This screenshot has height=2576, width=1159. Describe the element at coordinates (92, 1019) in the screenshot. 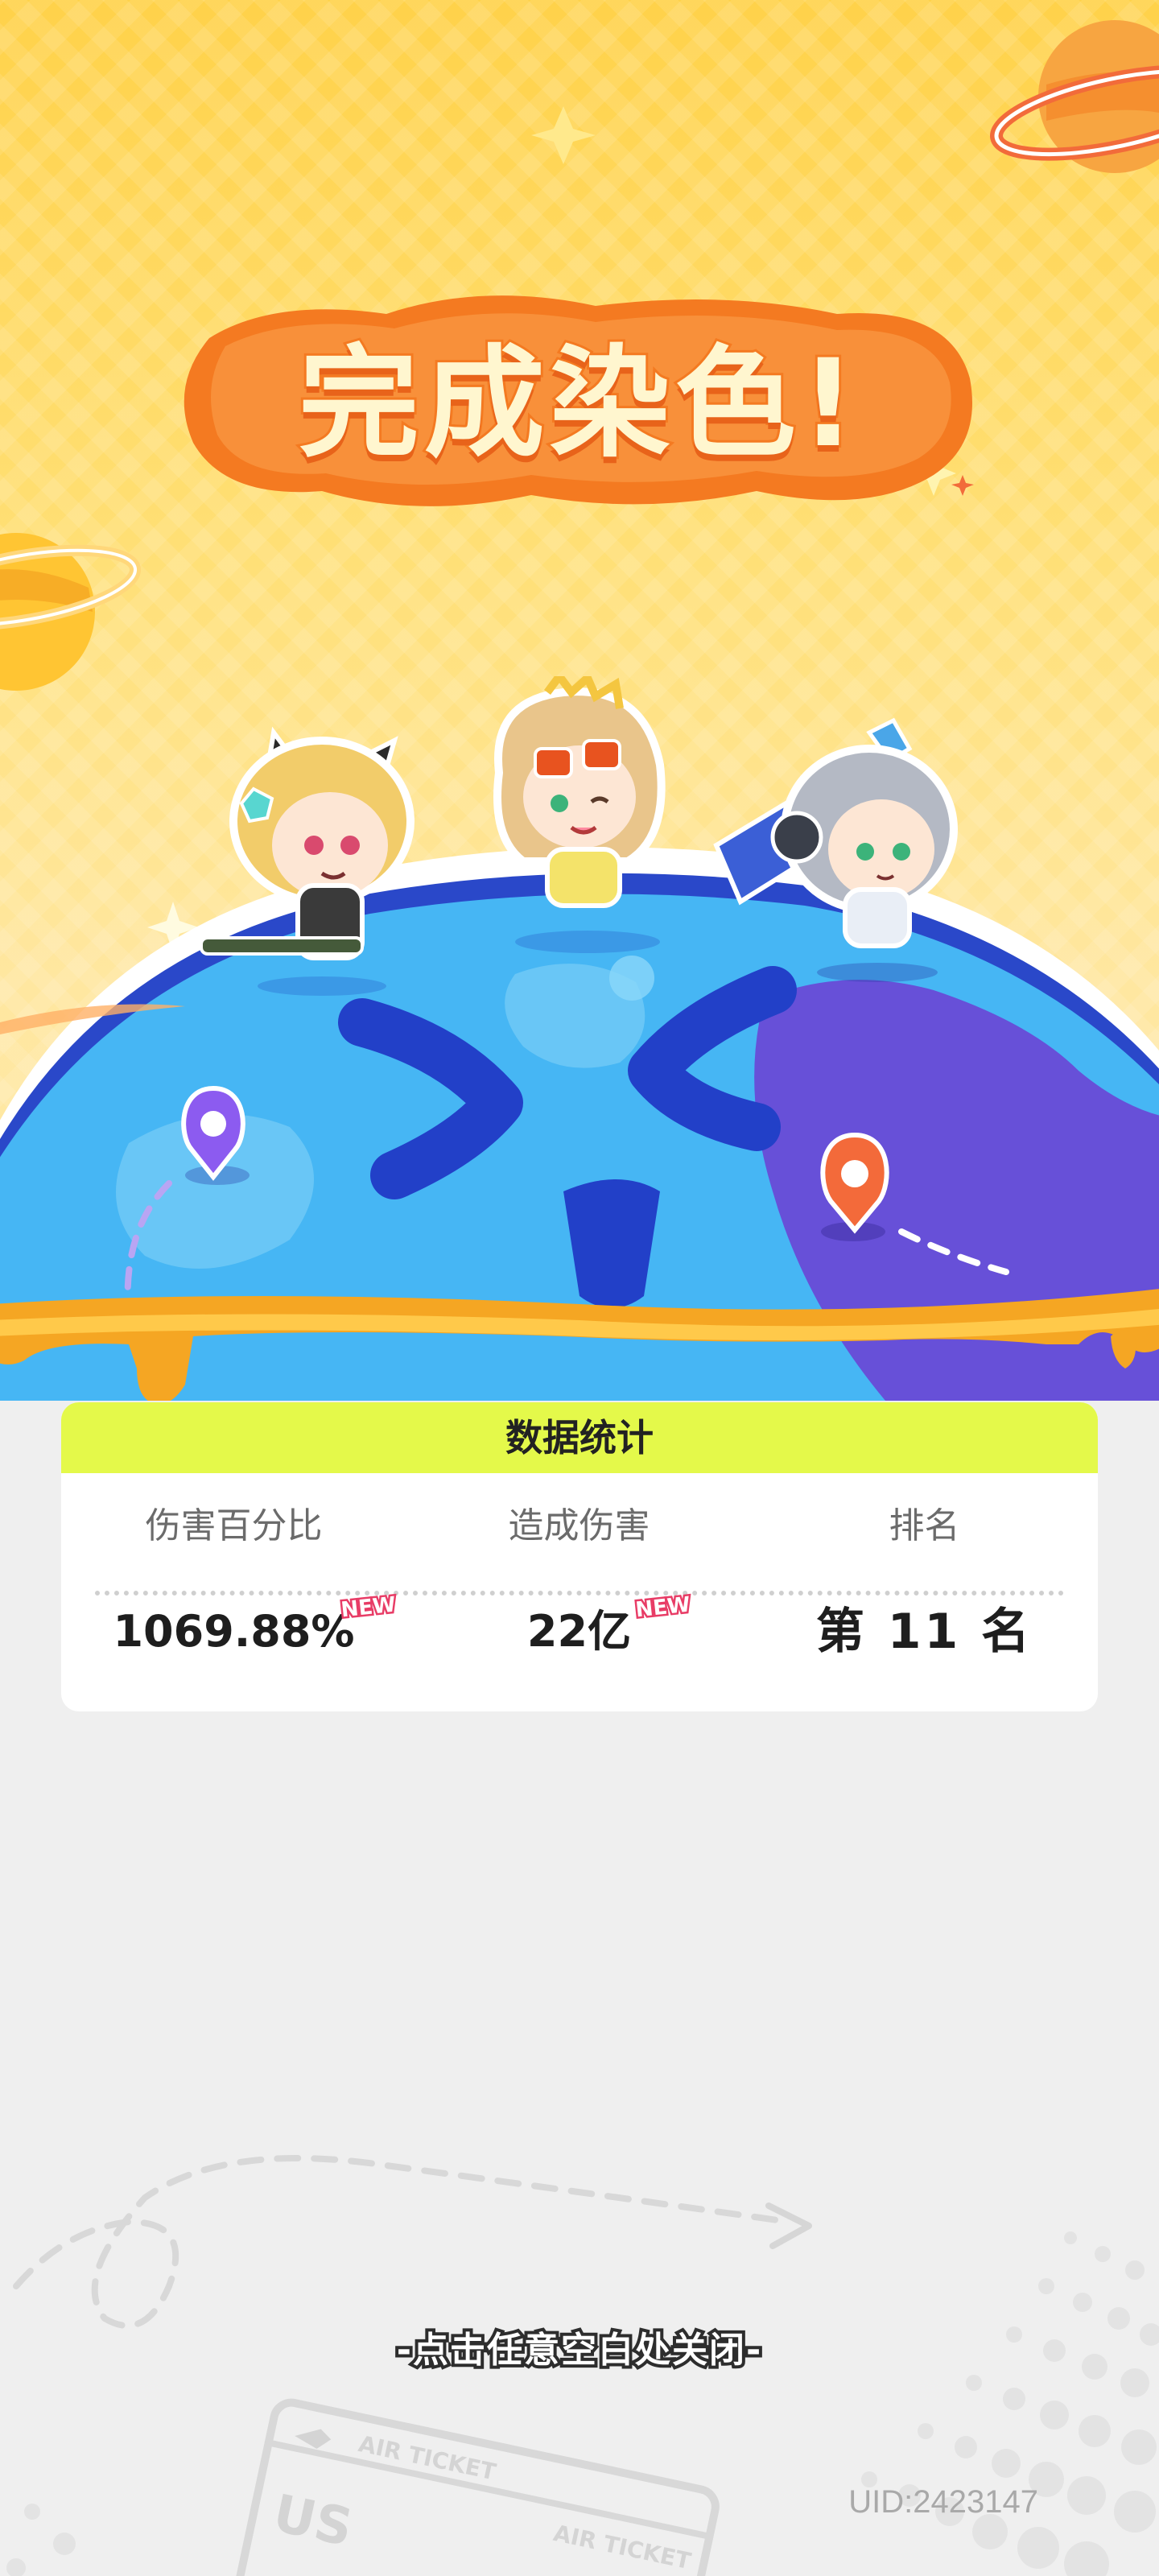

I see `light-streak` at that location.